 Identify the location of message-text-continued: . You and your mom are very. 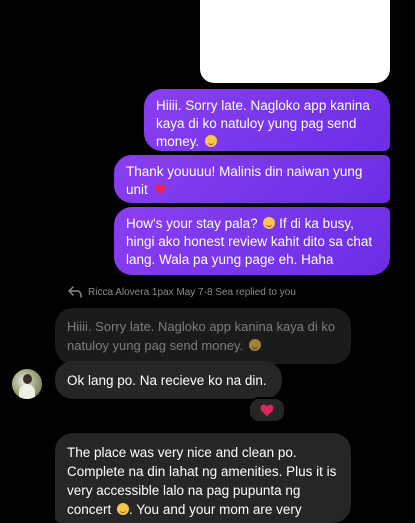
(215, 509).